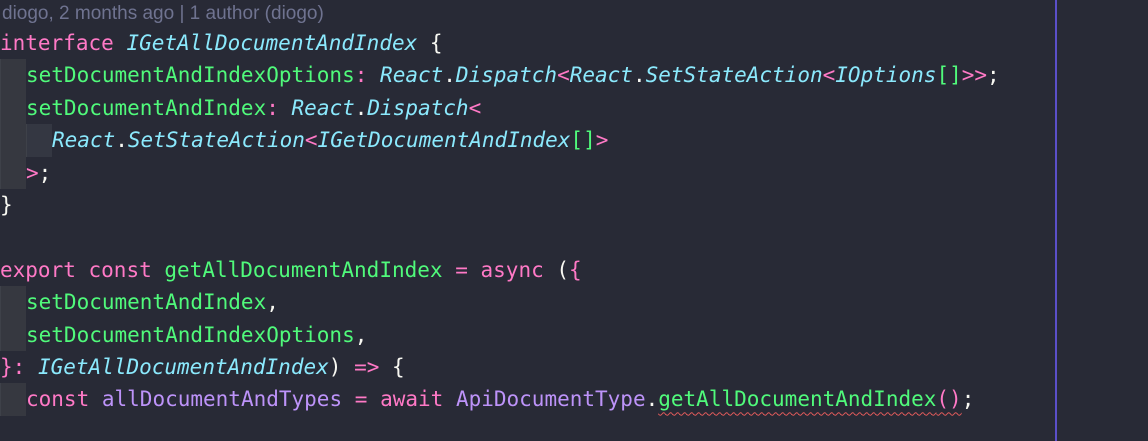  What do you see at coordinates (886, 75) in the screenshot?
I see `type-name: IOptions` at bounding box center [886, 75].